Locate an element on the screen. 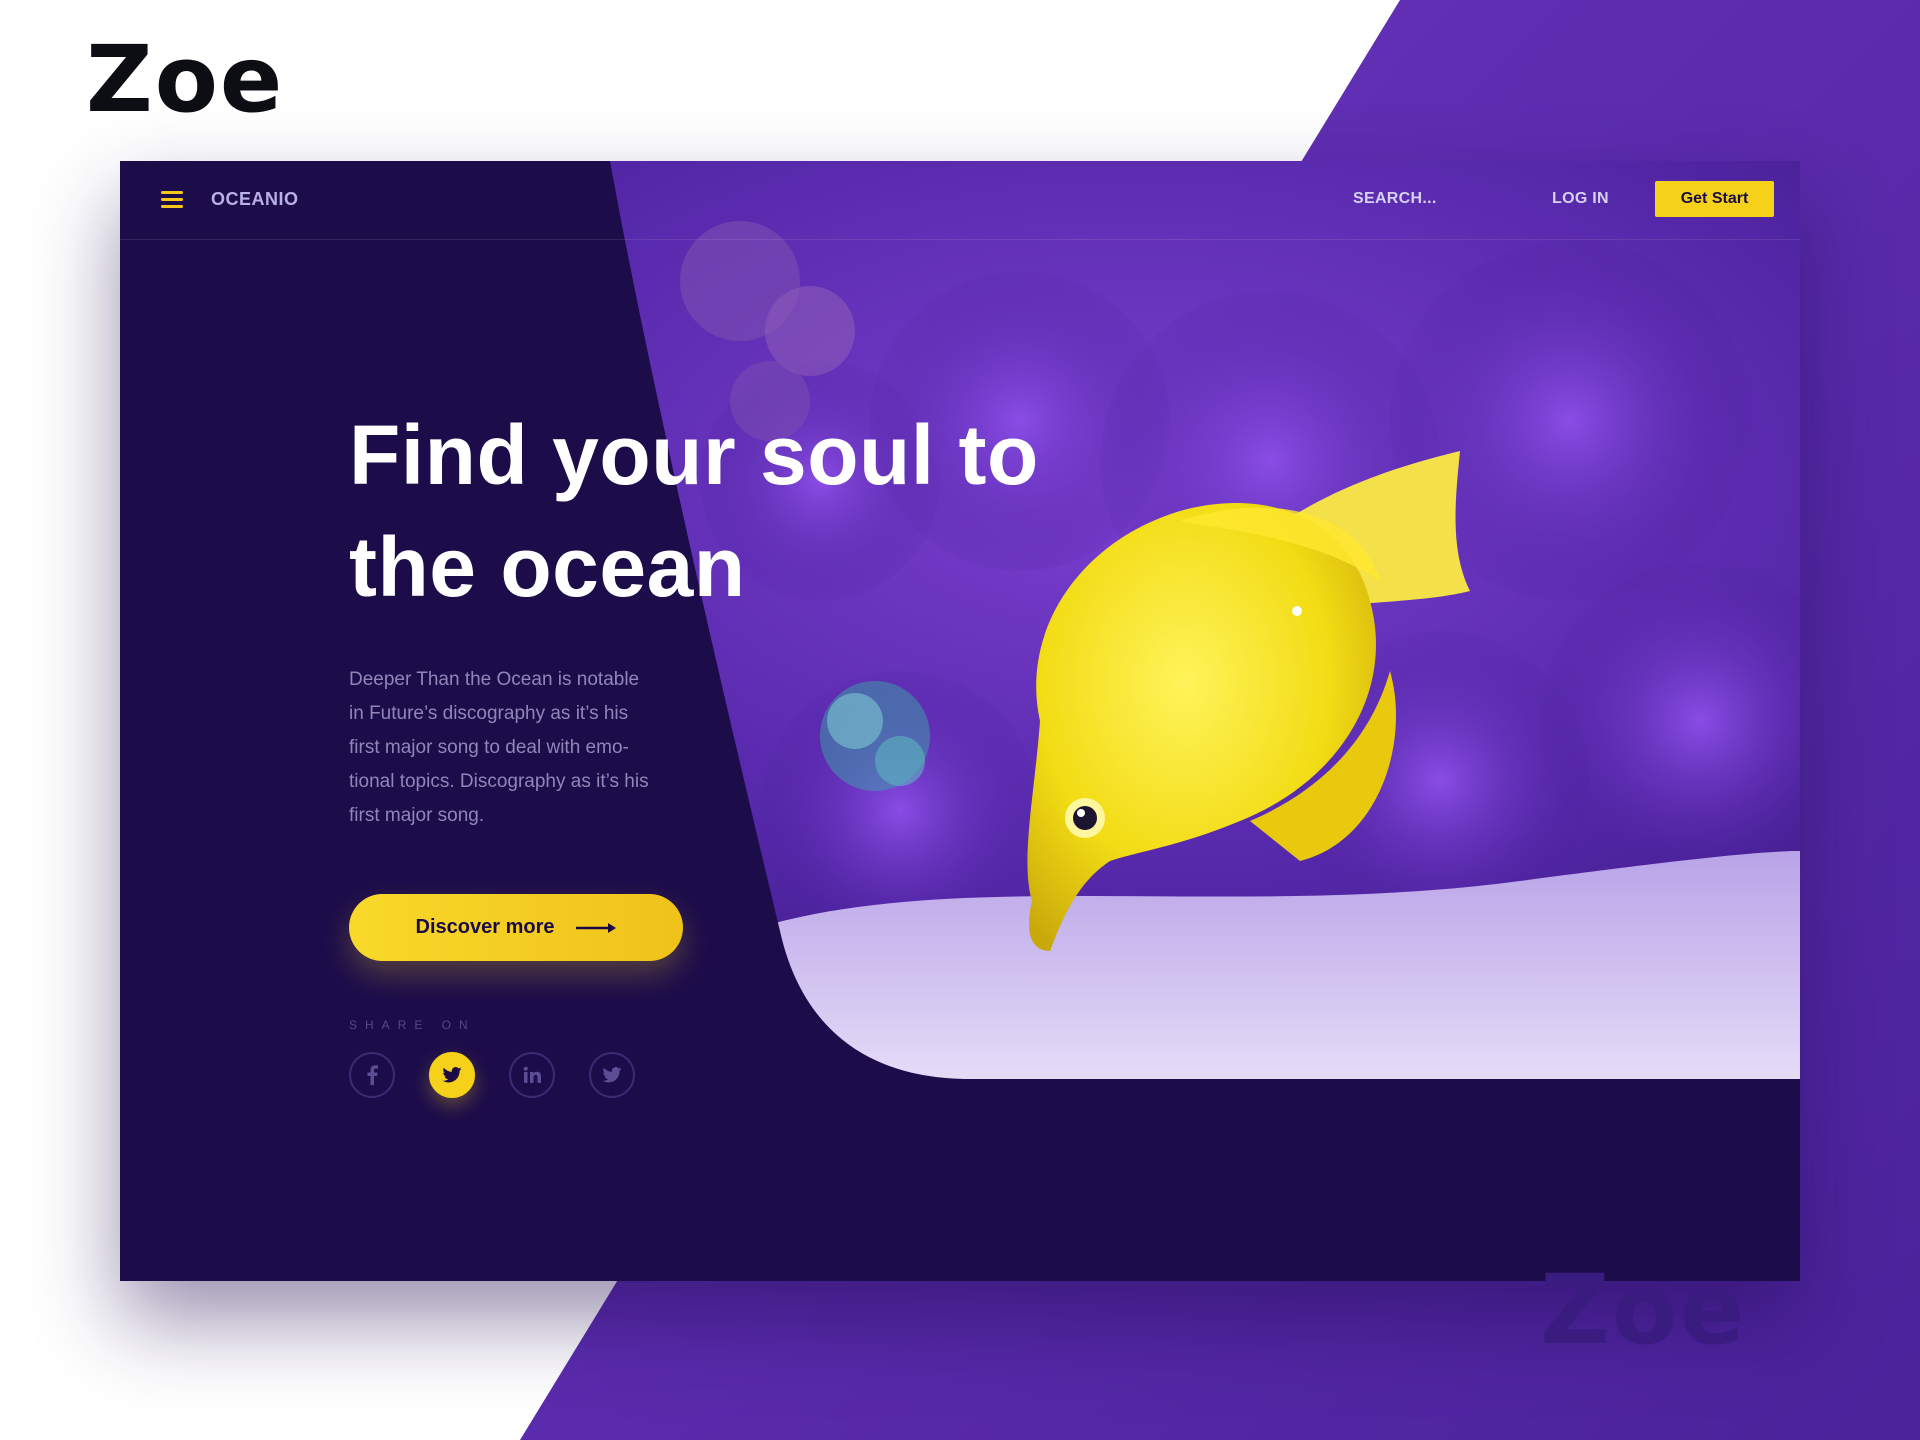 The width and height of the screenshot is (1920, 1440). description-line: first major song. is located at coordinates (417, 815).